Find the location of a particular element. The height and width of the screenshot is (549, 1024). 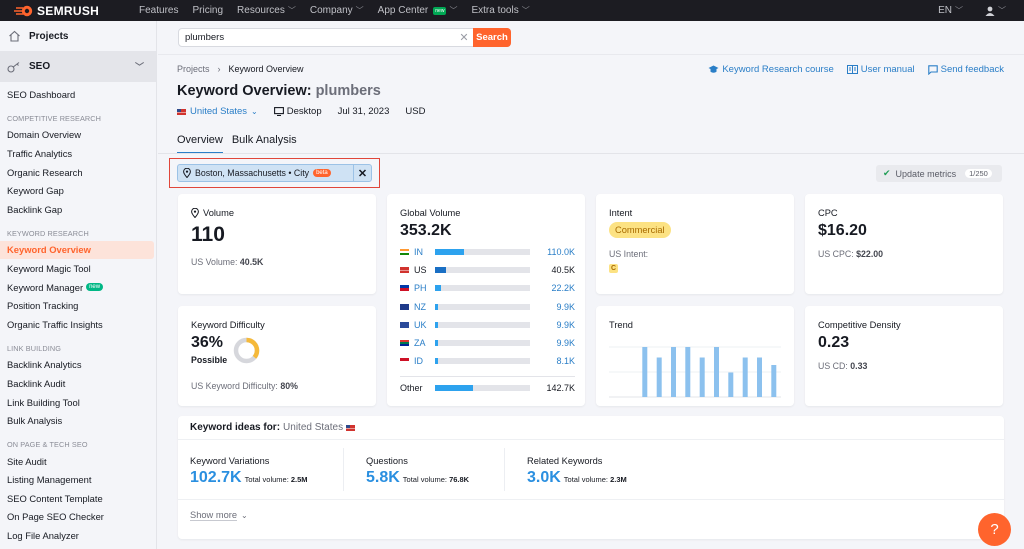

sidebar-item-backlink-analytics: Backlink Analytics is located at coordinates (78, 365).